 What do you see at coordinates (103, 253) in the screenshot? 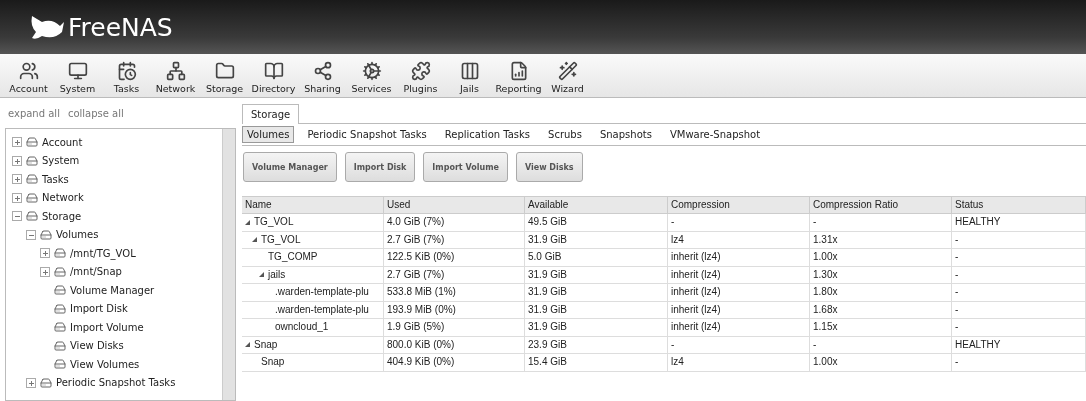
I see `tree-item: /mnt/TG_VOL` at bounding box center [103, 253].